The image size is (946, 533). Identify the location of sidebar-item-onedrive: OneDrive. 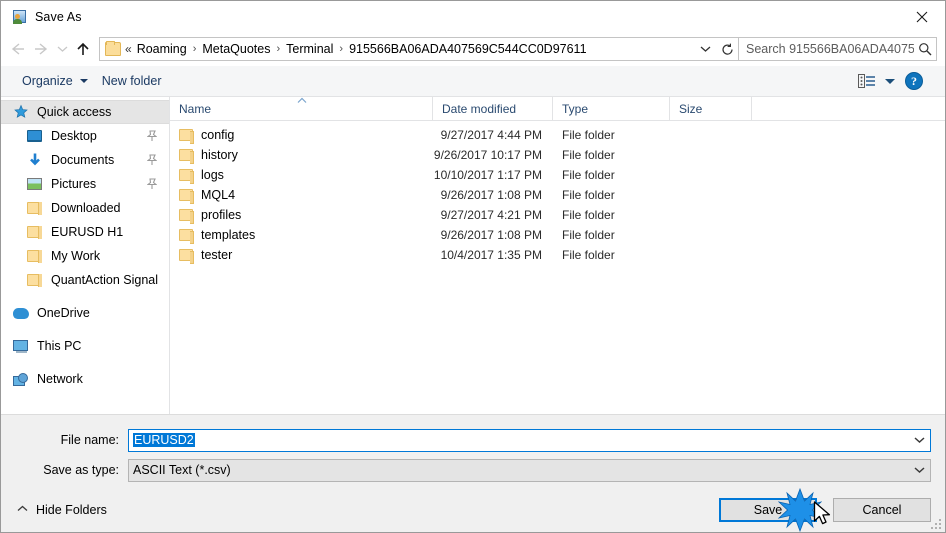
(85, 313).